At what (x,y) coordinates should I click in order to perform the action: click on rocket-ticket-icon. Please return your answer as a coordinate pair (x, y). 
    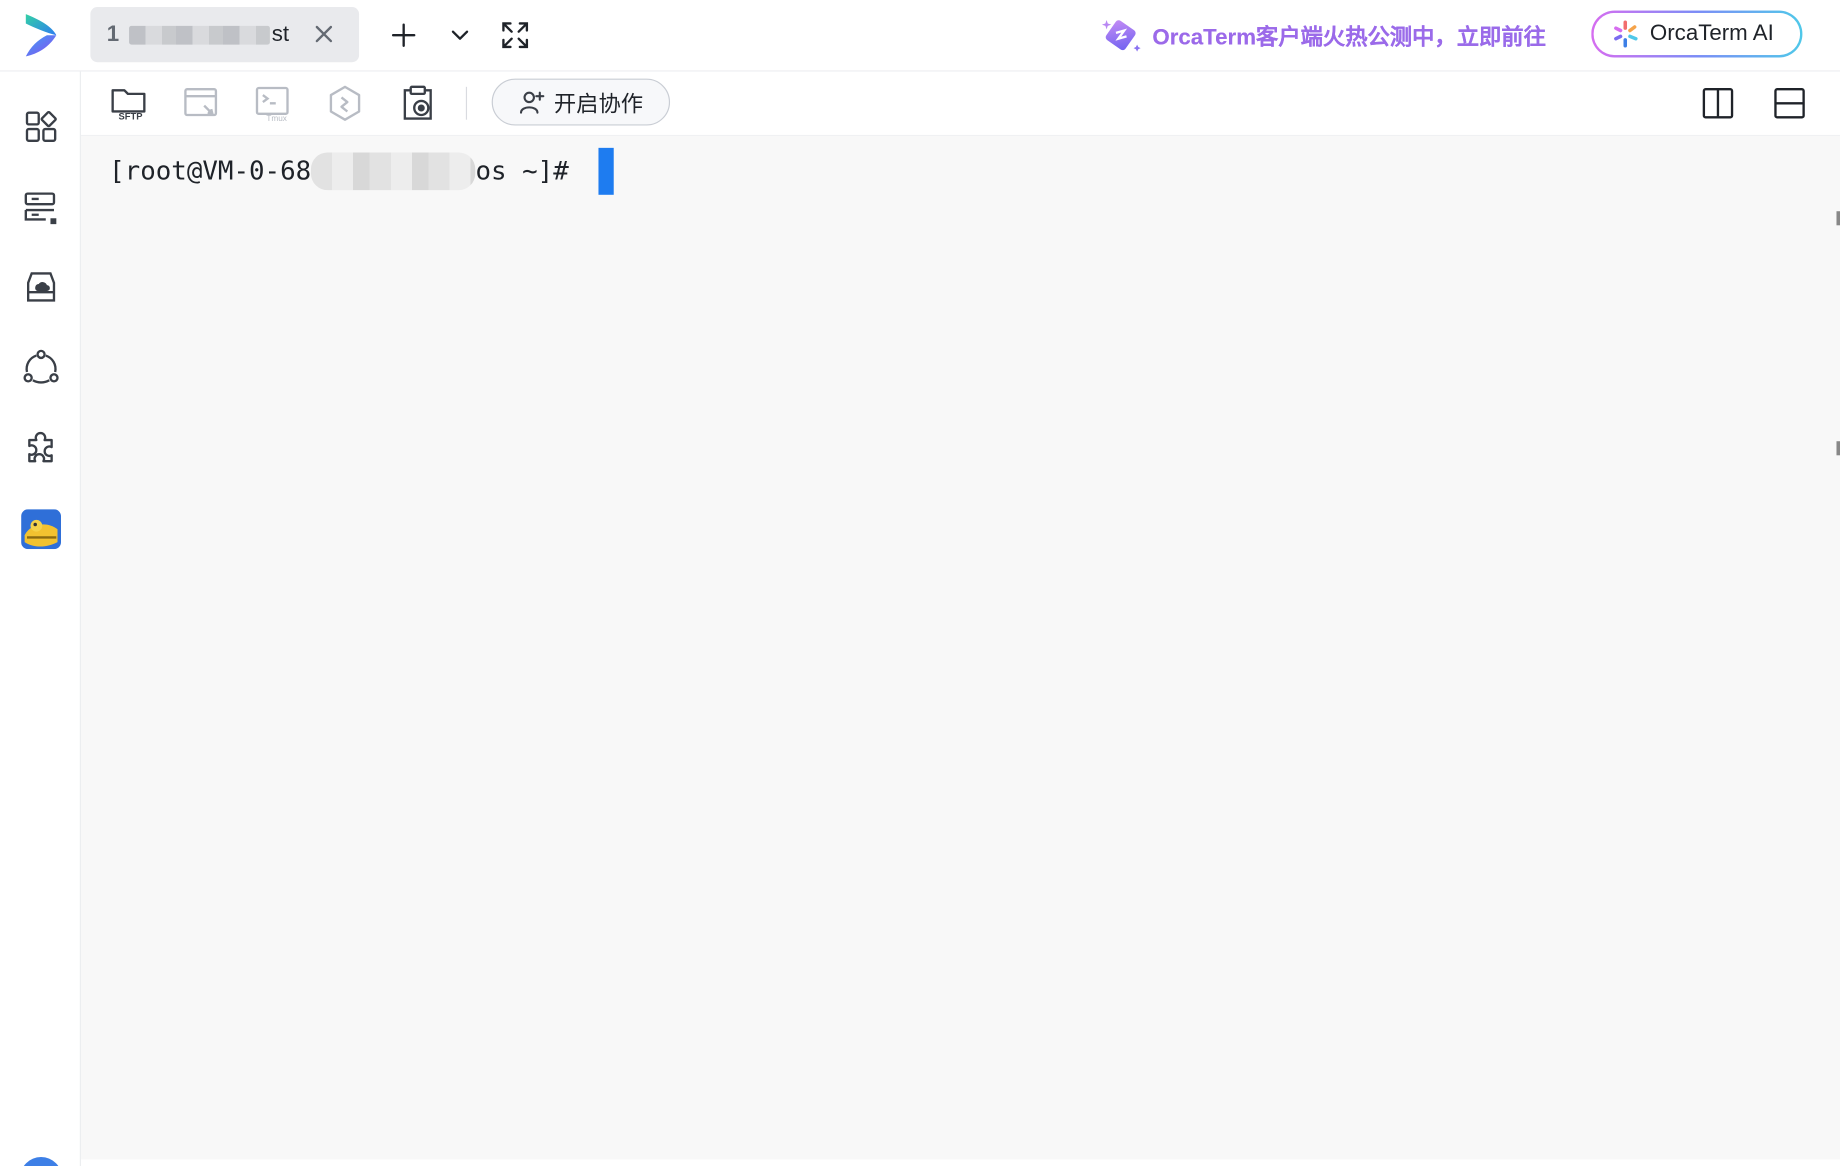
    Looking at the image, I should click on (1121, 35).